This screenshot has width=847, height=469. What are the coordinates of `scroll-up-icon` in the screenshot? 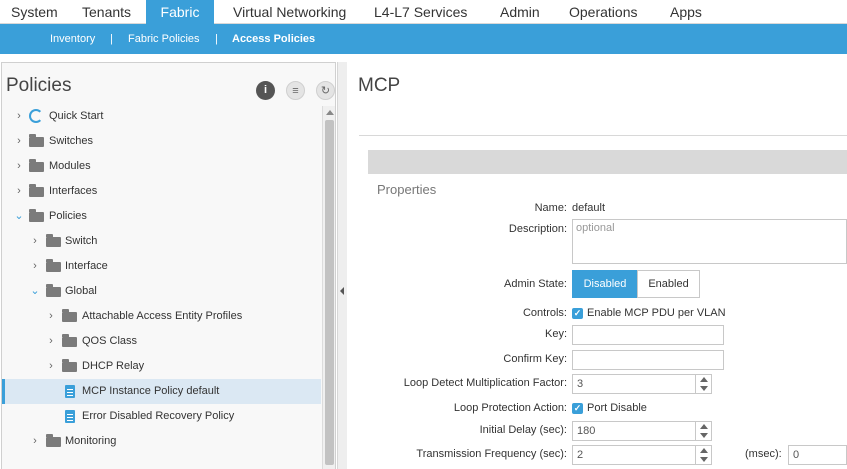 It's located at (330, 112).